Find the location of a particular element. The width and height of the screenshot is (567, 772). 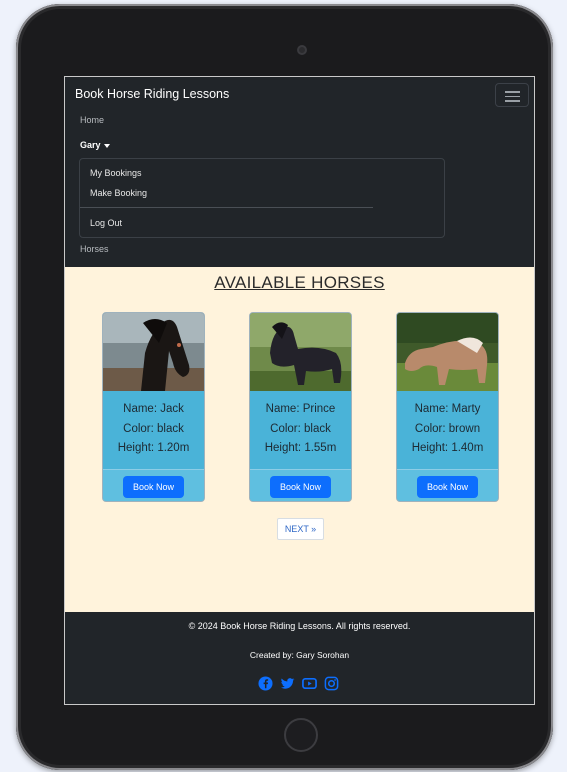

nav-user-label: Gary is located at coordinates (90, 145).